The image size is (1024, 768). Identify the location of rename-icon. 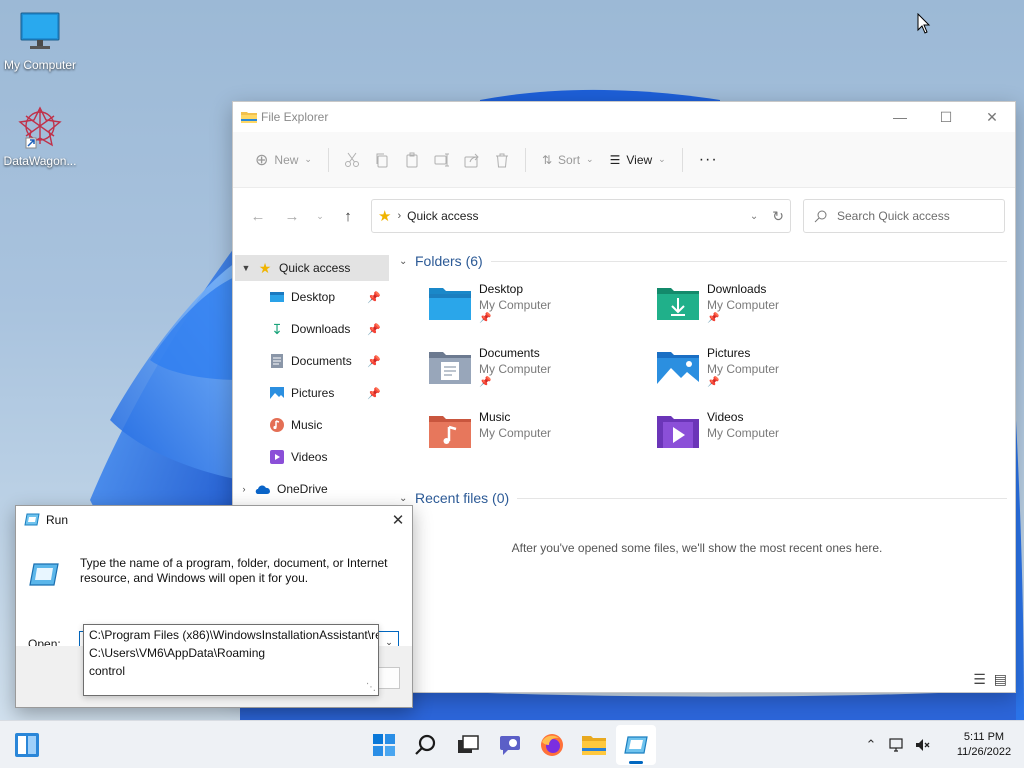
(442, 160).